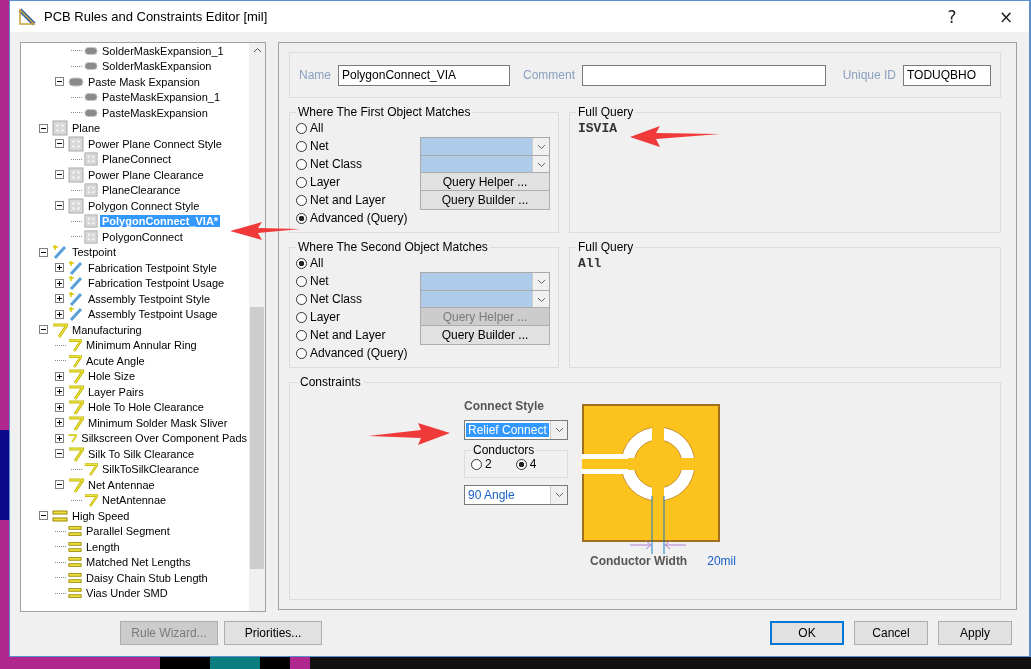 This screenshot has width=1031, height=669. I want to click on tree-item: Daisy Chain Stub Length, so click(147, 577).